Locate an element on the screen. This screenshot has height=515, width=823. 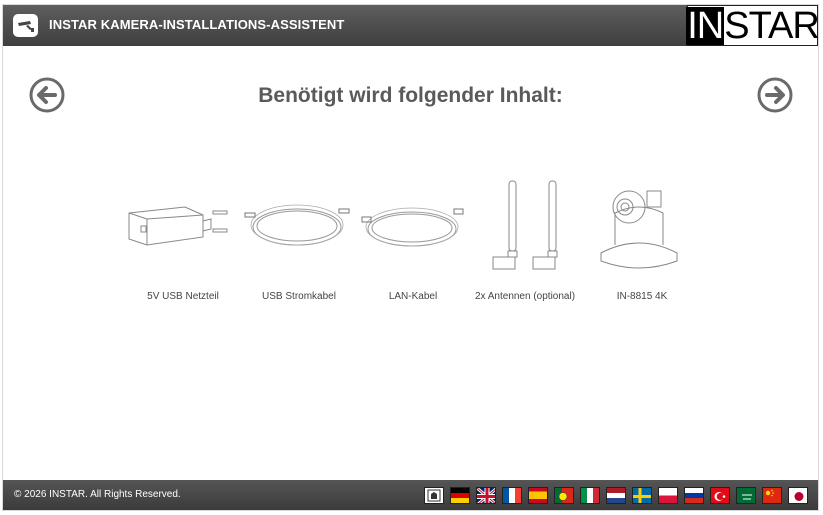
footer-bar: © 2026 INSTAR. All Rights Reserved. is located at coordinates (410, 495).